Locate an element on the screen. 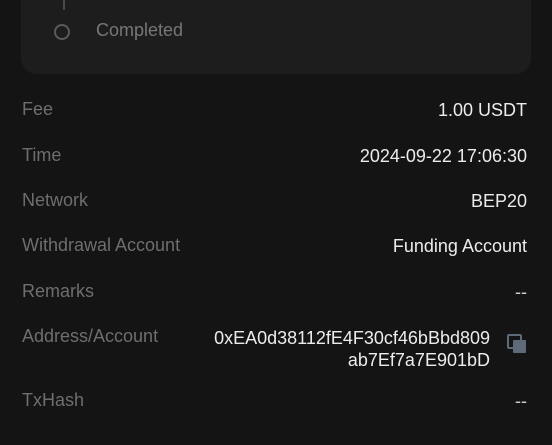 Image resolution: width=552 pixels, height=445 pixels. timeline-connector is located at coordinates (64, 5).